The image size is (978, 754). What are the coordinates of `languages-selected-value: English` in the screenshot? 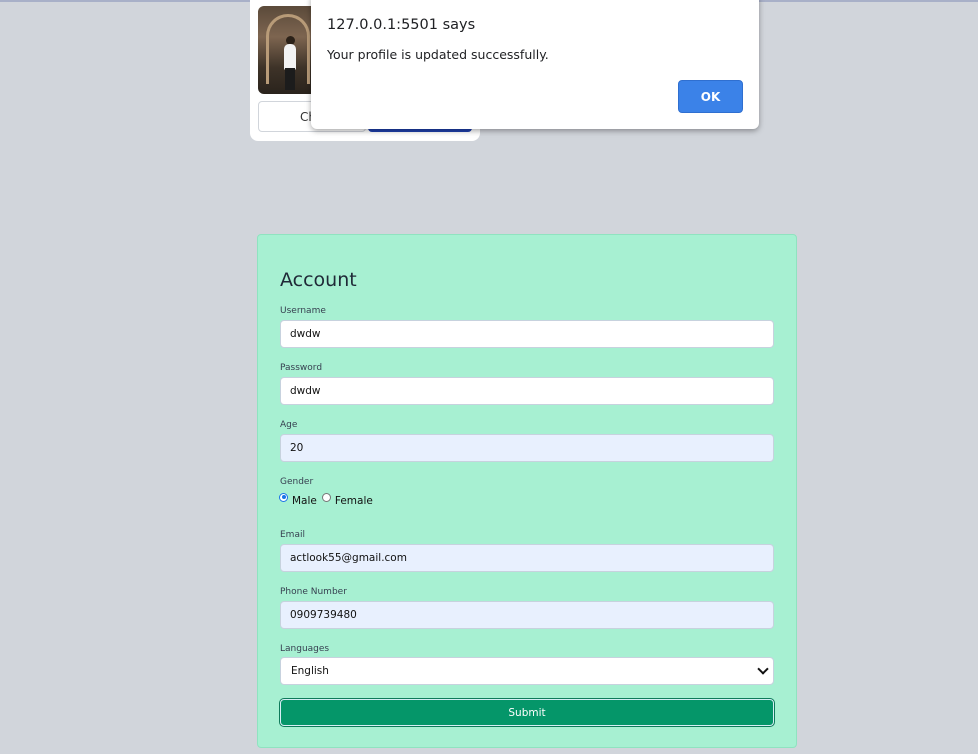 It's located at (310, 671).